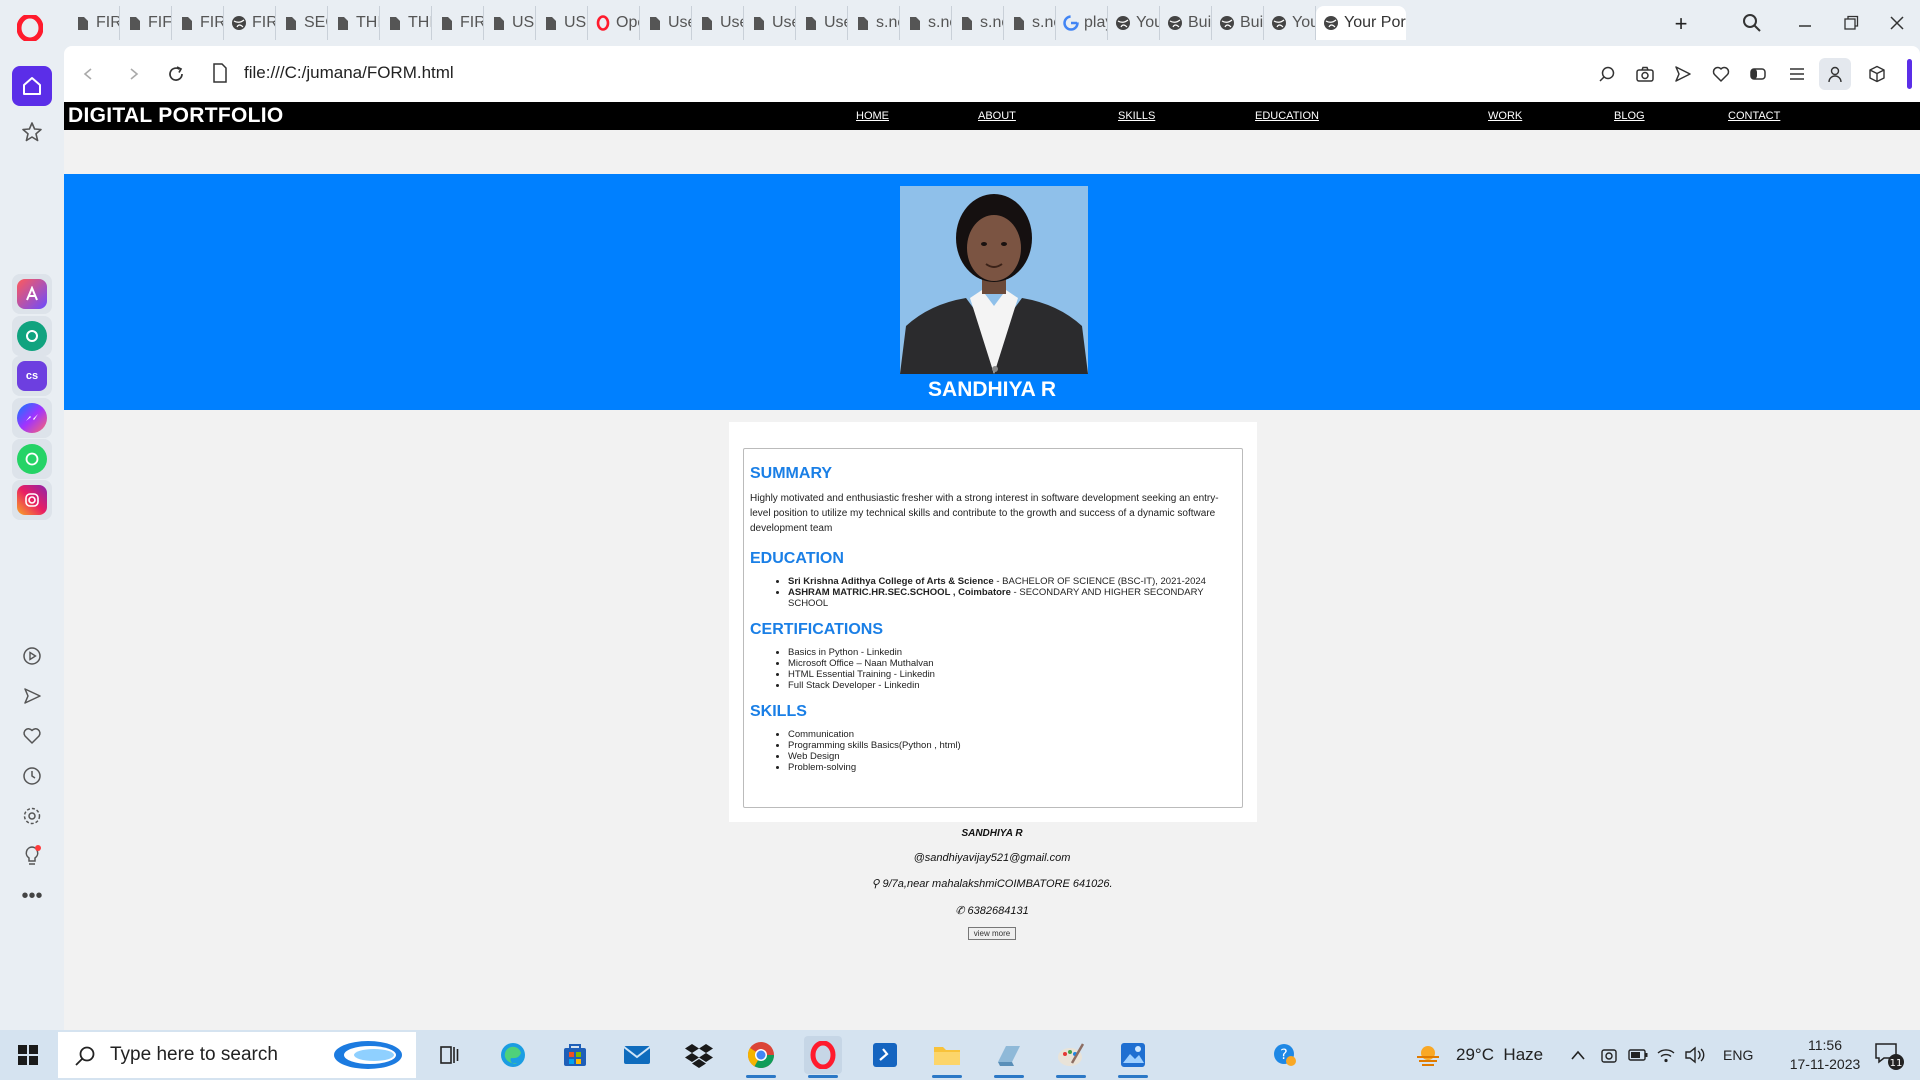 Image resolution: width=1920 pixels, height=1080 pixels. What do you see at coordinates (1629, 116) in the screenshot?
I see `nav-link-blog: BLOG` at bounding box center [1629, 116].